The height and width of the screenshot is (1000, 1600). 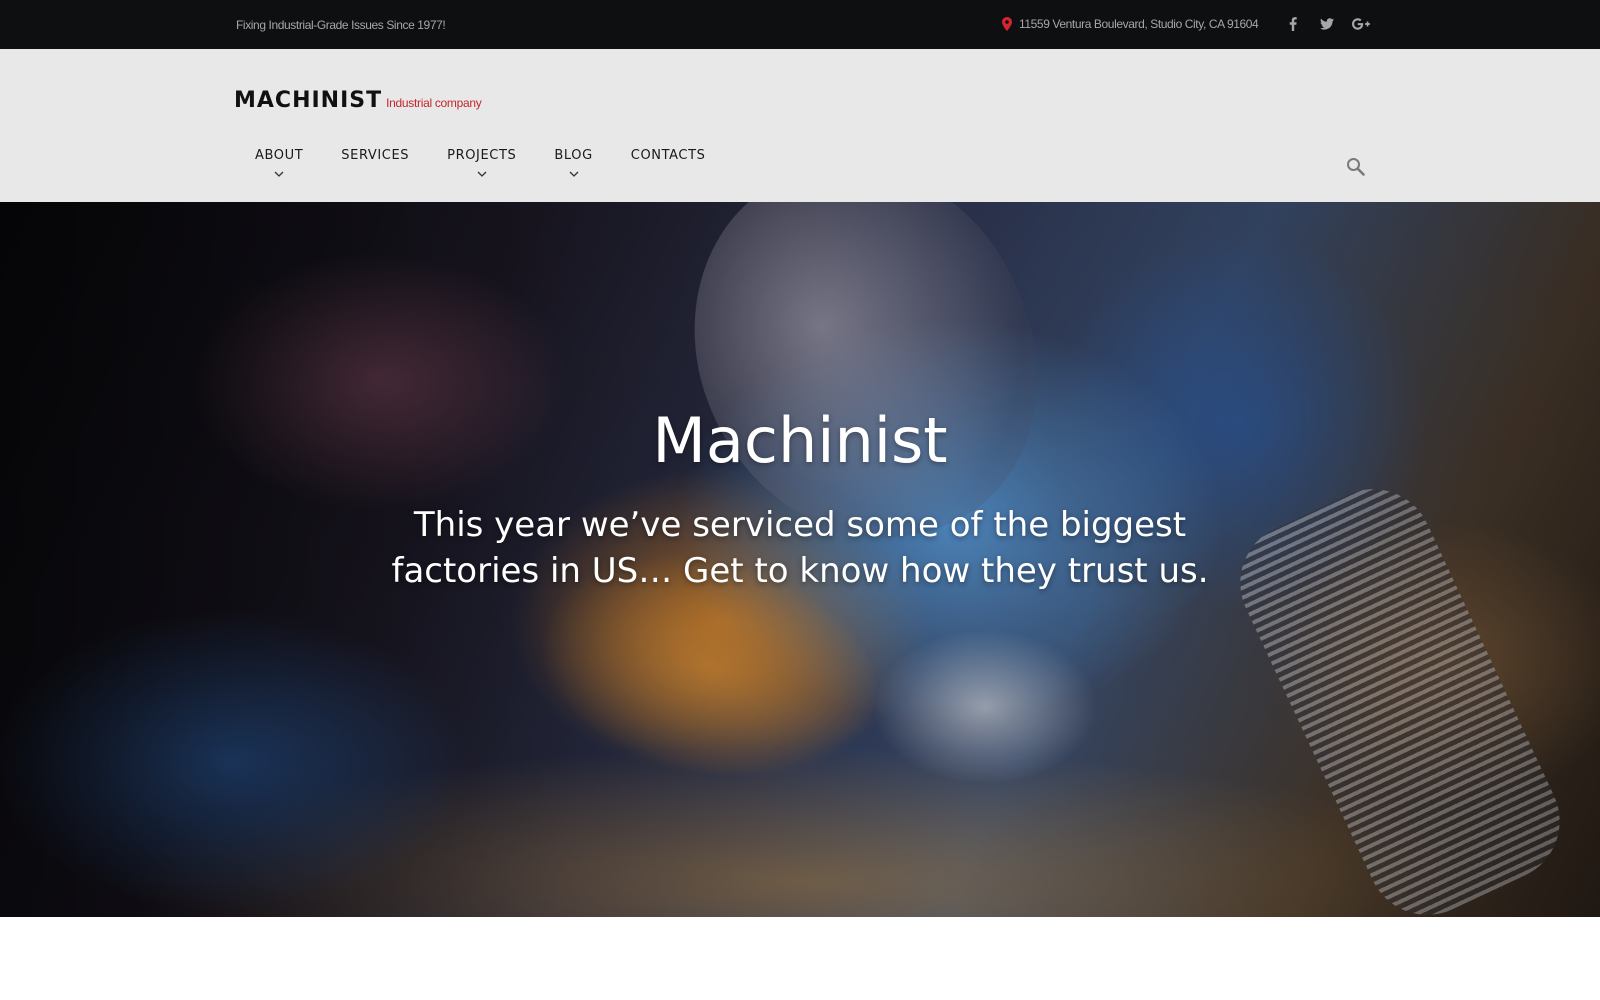 I want to click on google-plus-icon, so click(x=1361, y=24).